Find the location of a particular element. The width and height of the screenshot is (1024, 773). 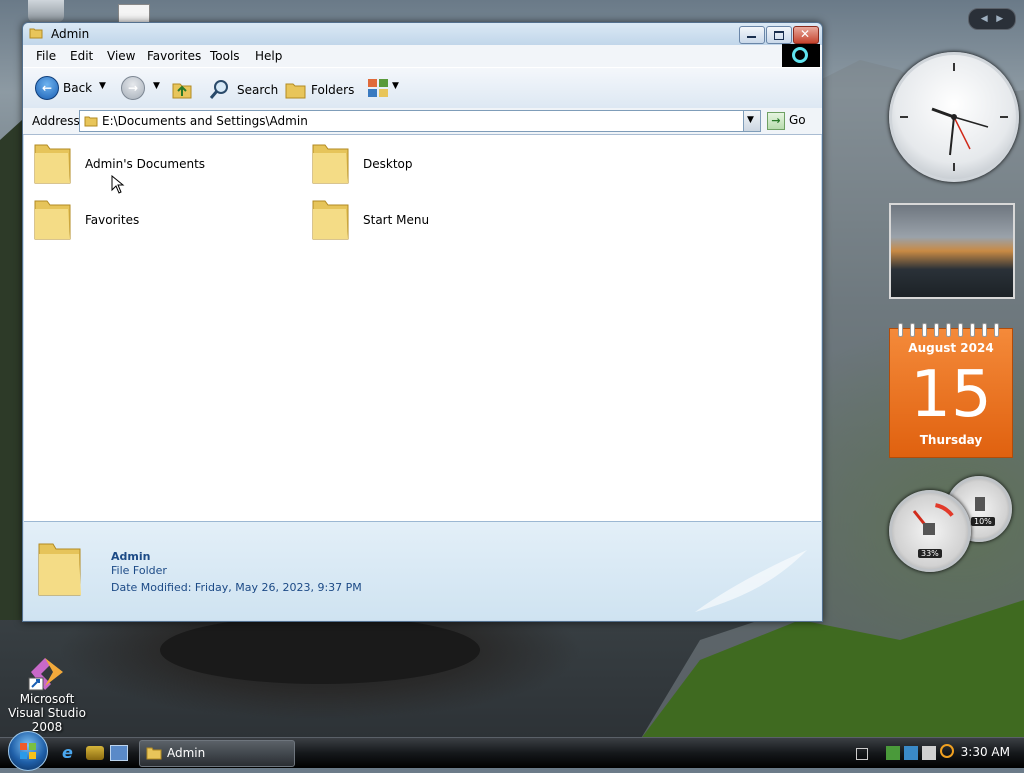

forward-dropdown-icon: ▼ is located at coordinates (156, 86).